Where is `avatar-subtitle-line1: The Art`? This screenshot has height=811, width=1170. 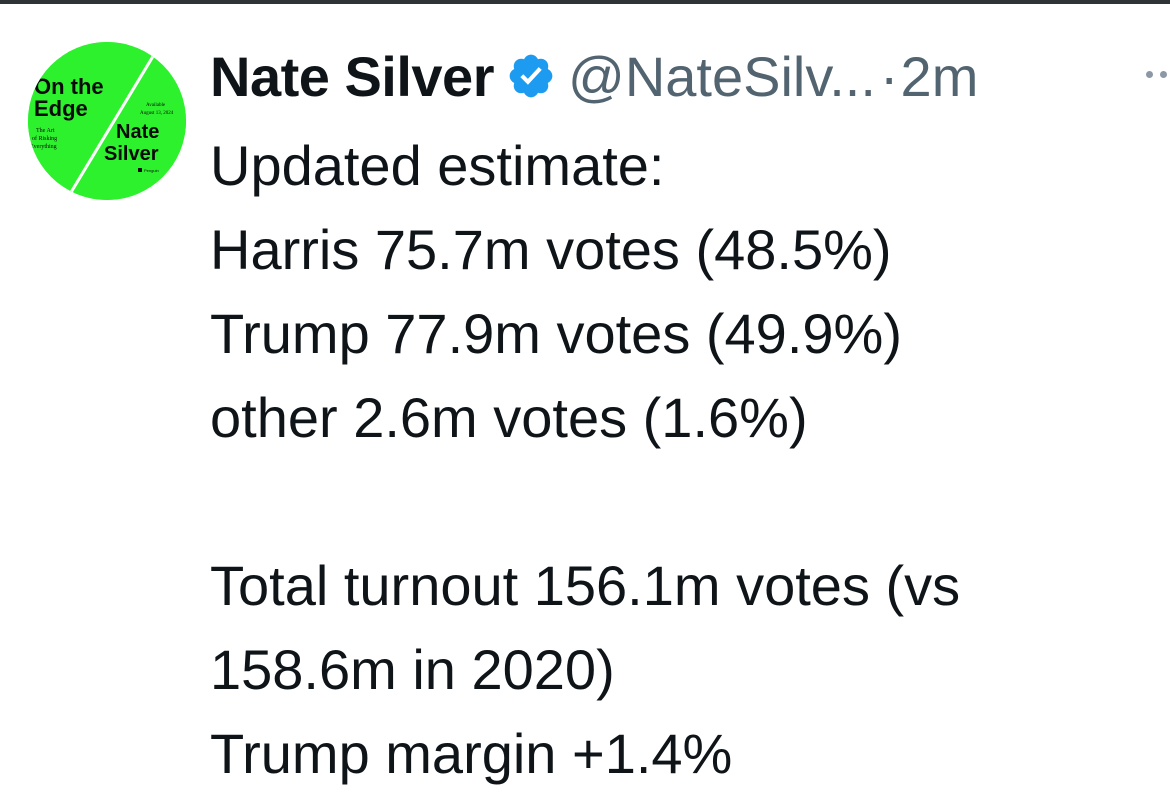
avatar-subtitle-line1: The Art is located at coordinates (45, 131).